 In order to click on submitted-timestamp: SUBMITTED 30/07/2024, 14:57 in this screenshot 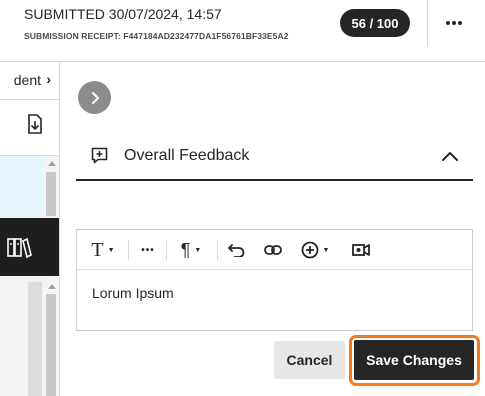, I will do `click(123, 14)`.